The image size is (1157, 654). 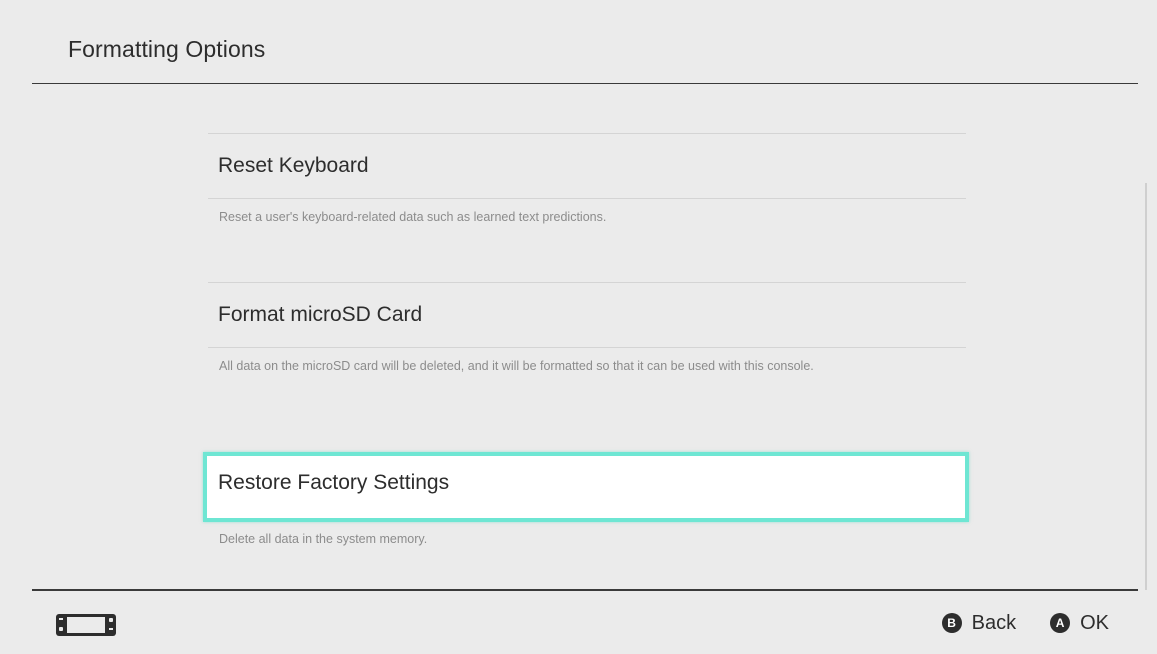 What do you see at coordinates (585, 590) in the screenshot?
I see `footer-divider` at bounding box center [585, 590].